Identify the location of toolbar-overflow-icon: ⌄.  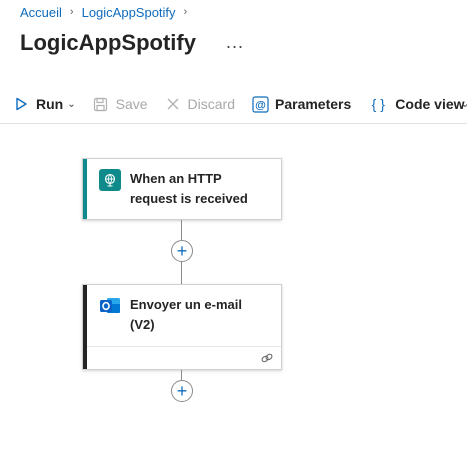
(463, 104).